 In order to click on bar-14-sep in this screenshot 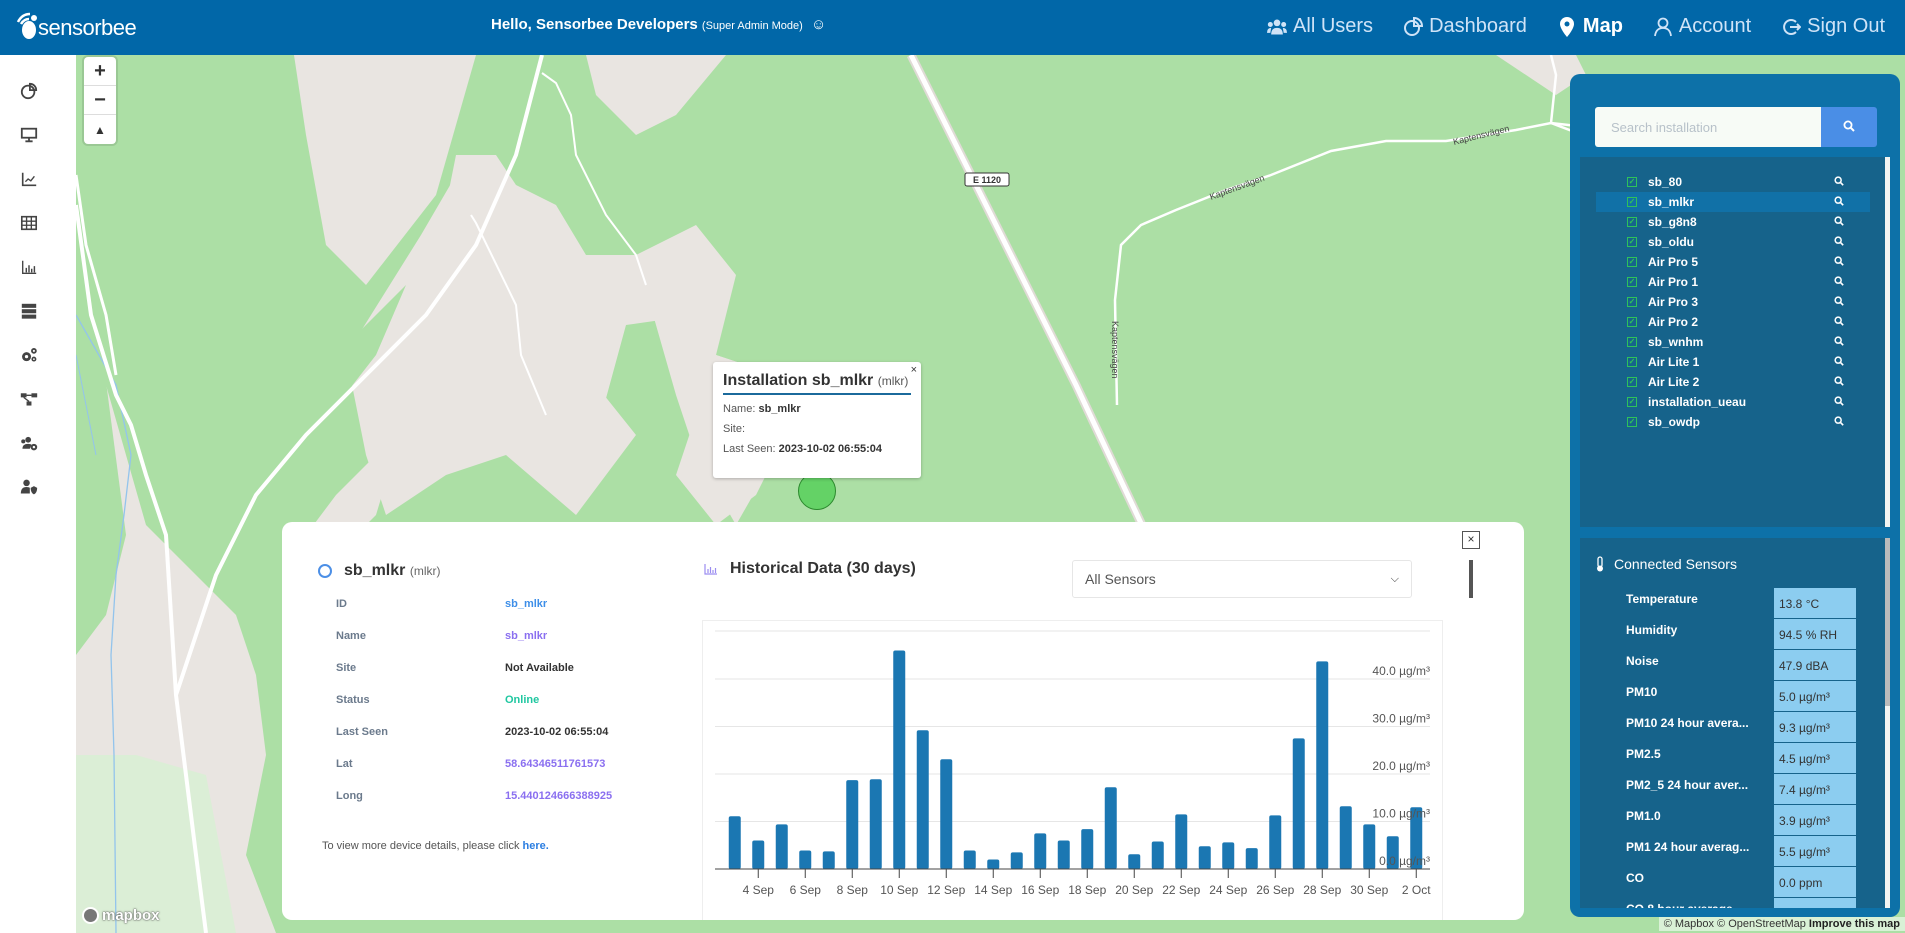, I will do `click(993, 864)`.